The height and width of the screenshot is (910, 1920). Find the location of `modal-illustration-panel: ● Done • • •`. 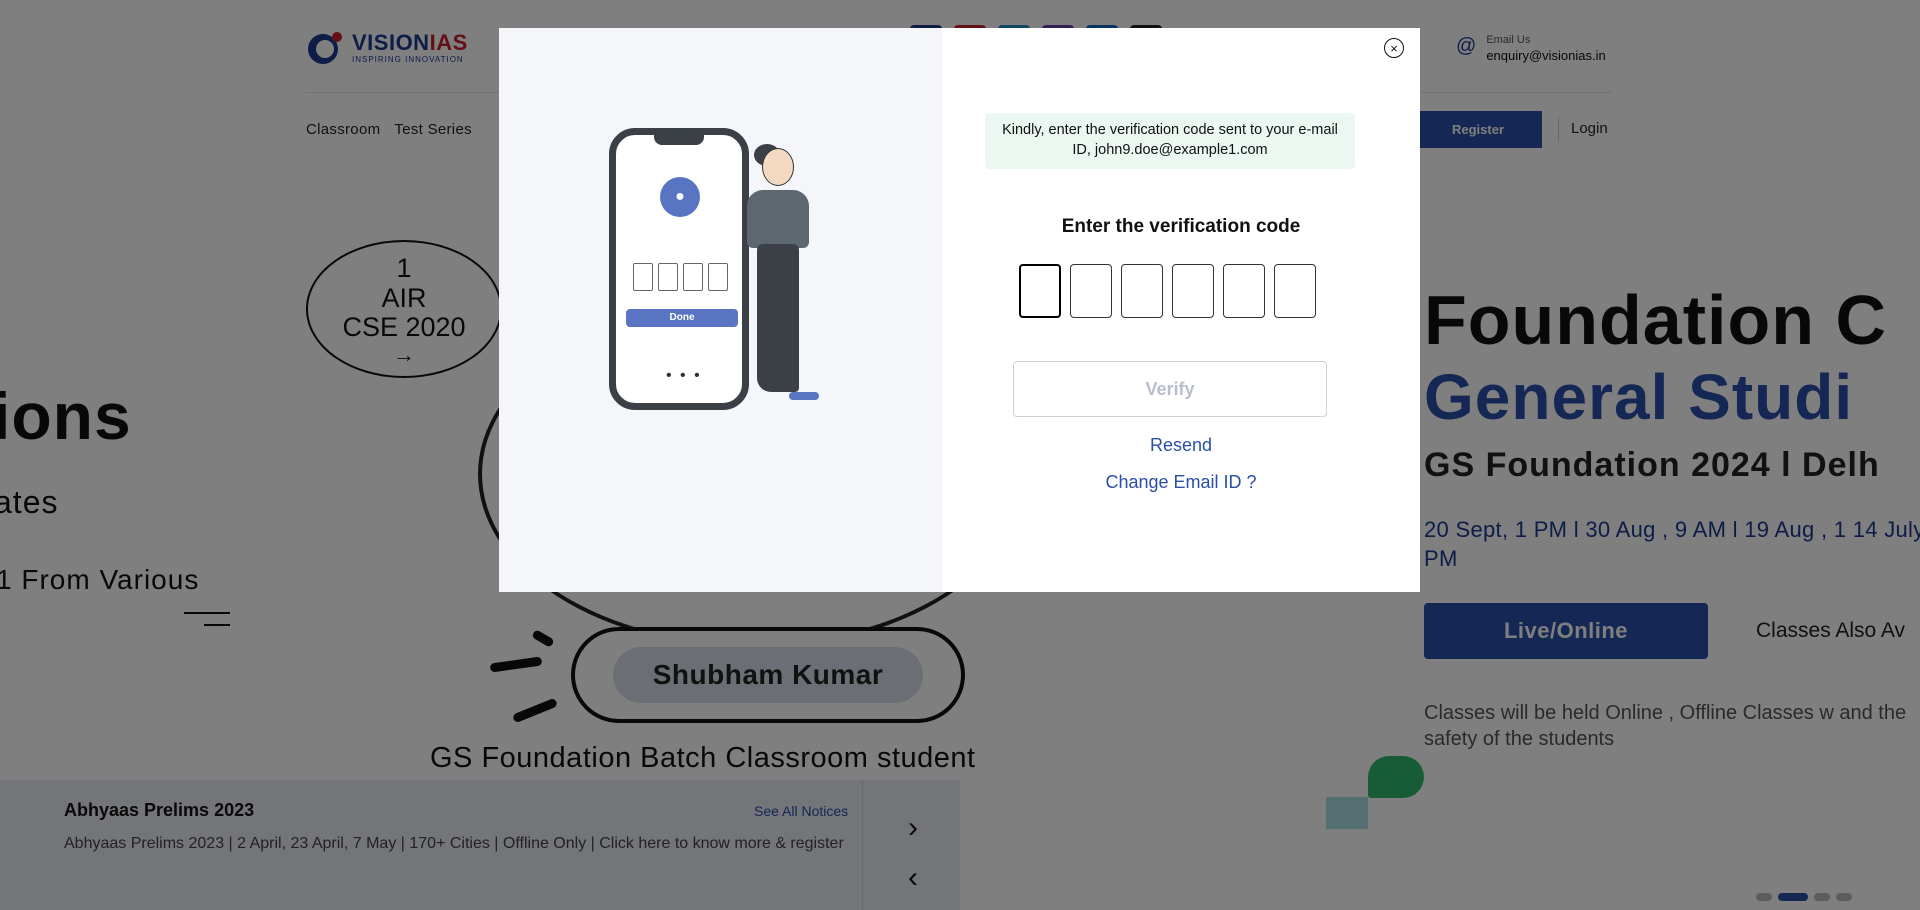

modal-illustration-panel: ● Done • • • is located at coordinates (720, 310).